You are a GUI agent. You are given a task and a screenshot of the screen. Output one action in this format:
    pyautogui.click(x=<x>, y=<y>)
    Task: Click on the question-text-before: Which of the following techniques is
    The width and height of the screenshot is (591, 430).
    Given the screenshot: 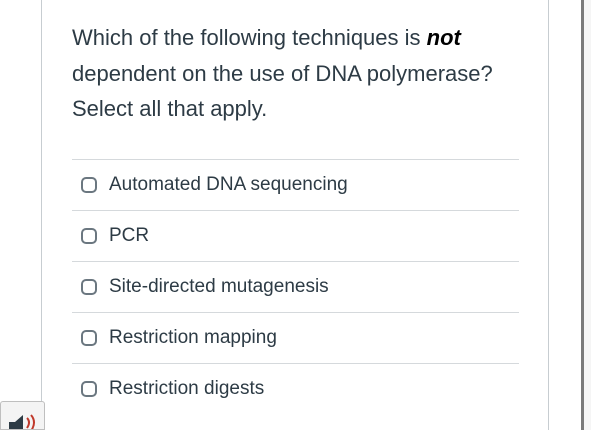 What is the action you would take?
    pyautogui.click(x=249, y=37)
    